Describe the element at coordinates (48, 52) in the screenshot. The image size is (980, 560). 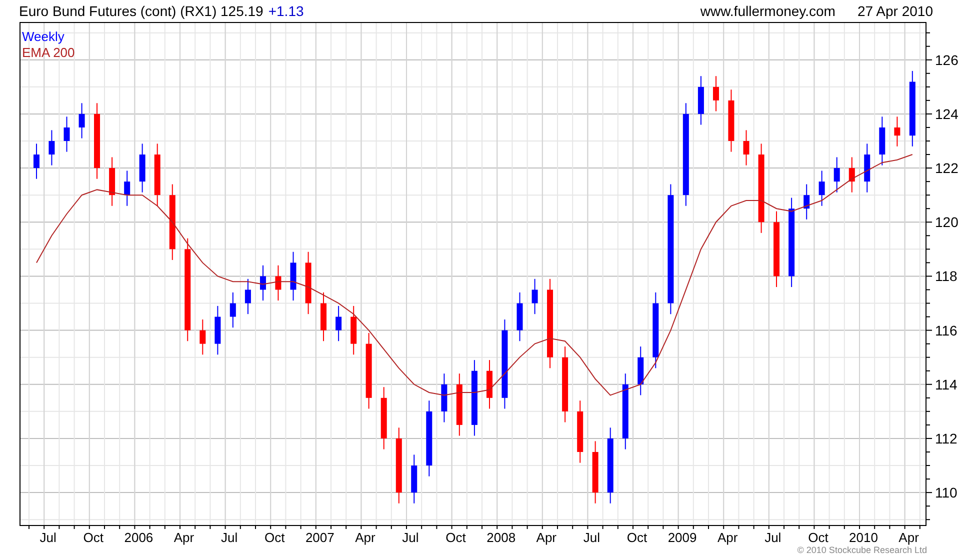
I see `legend-label: EMA 200` at that location.